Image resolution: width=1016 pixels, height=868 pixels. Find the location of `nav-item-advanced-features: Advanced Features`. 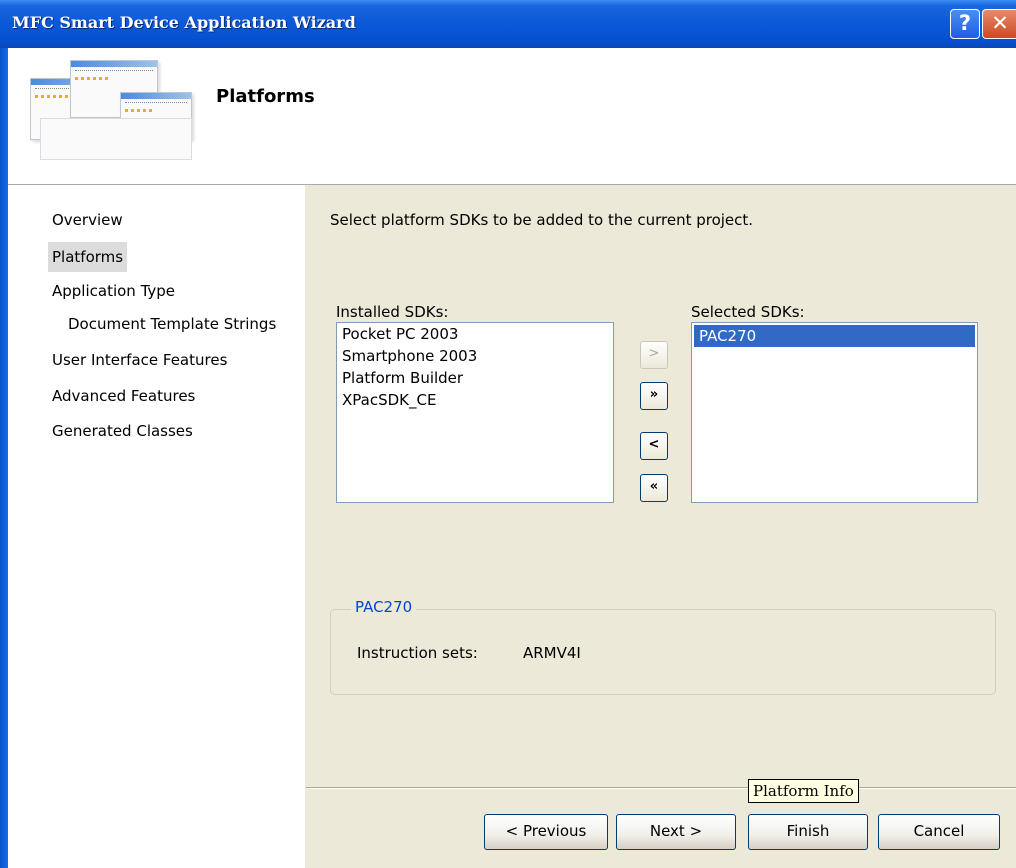

nav-item-advanced-features: Advanced Features is located at coordinates (123, 396).